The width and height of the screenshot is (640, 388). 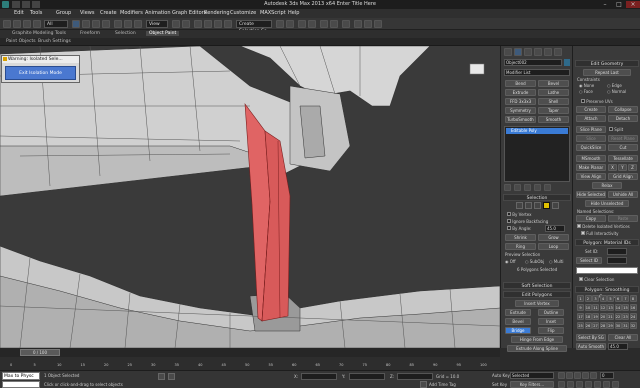 I want to click on unlink-icon, so click(x=37, y=24).